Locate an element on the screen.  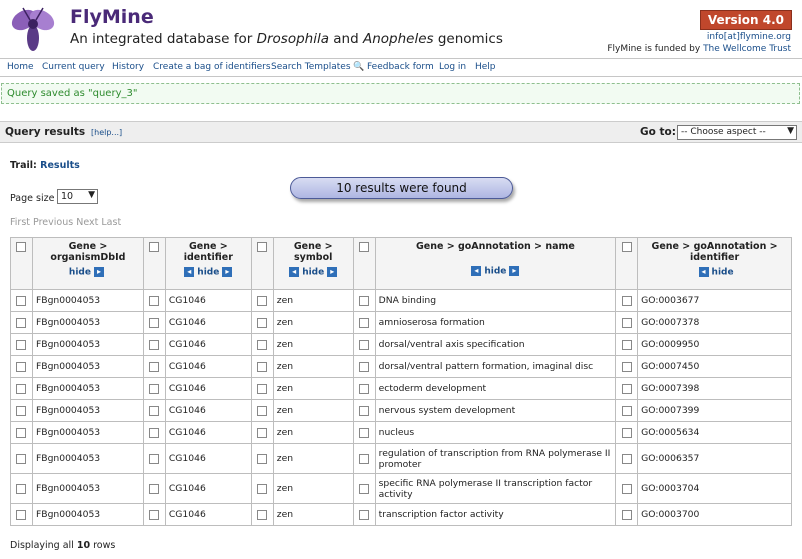
nav-current-query: Current query is located at coordinates (73, 67).